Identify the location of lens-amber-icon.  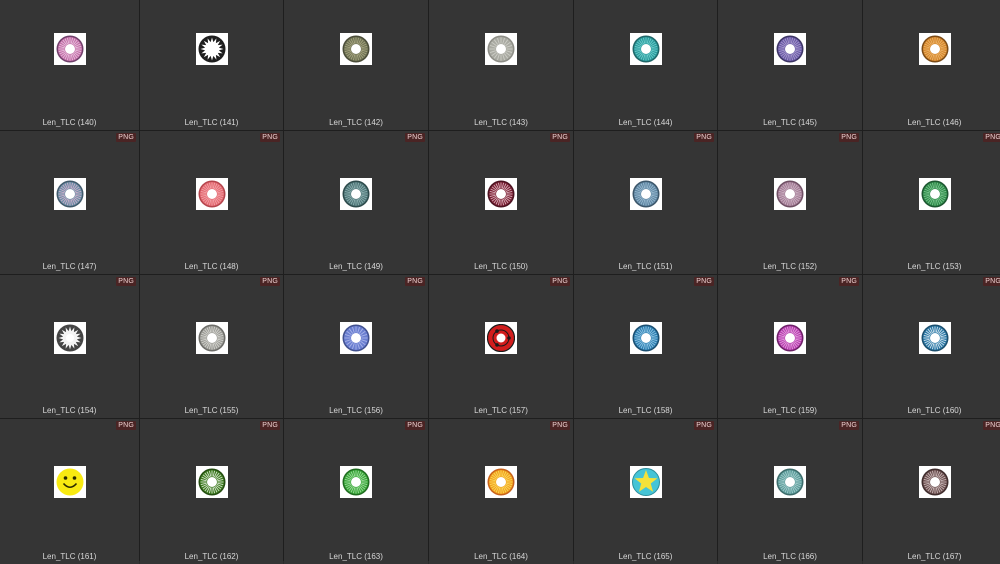
(934, 49).